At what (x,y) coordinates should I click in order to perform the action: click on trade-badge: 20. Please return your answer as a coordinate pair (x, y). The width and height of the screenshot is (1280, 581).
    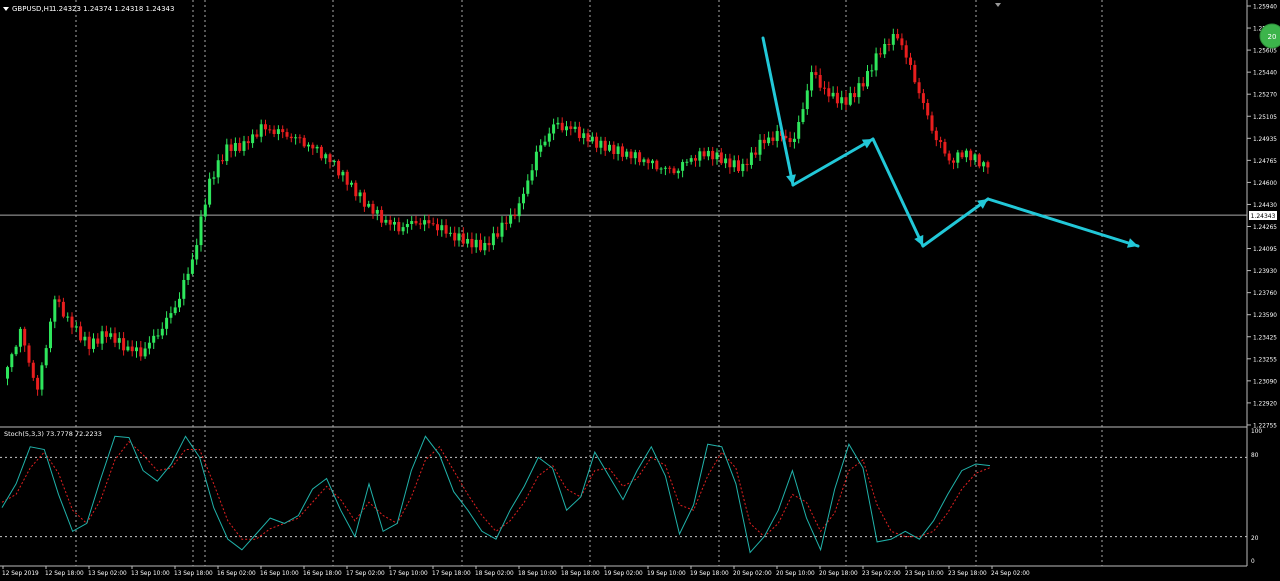
    Looking at the image, I should click on (1269, 36).